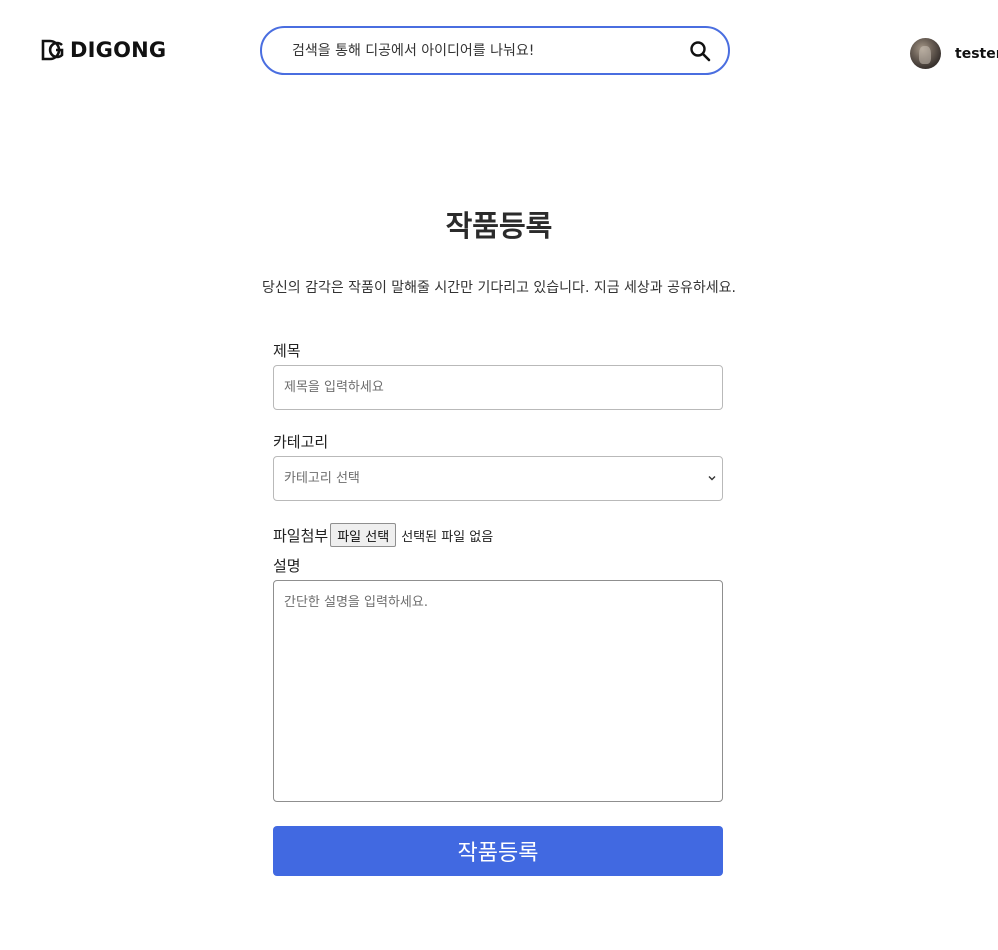  What do you see at coordinates (363, 535) in the screenshot?
I see `file-select-button: 파일 선택` at bounding box center [363, 535].